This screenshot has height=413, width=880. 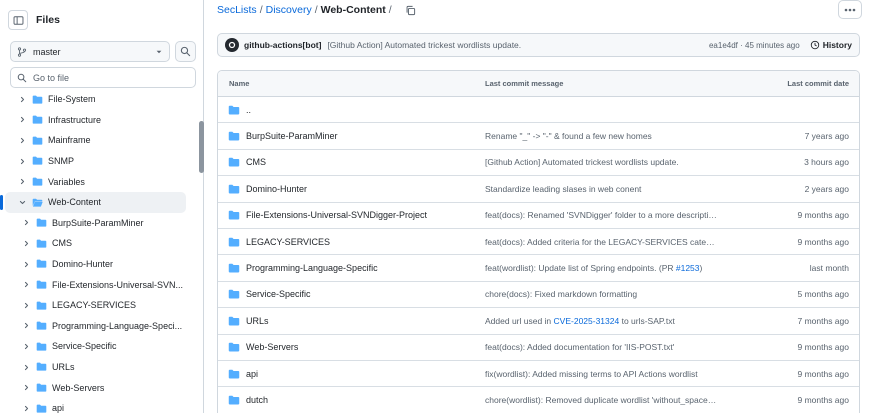 What do you see at coordinates (22, 77) in the screenshot?
I see `search-icon` at bounding box center [22, 77].